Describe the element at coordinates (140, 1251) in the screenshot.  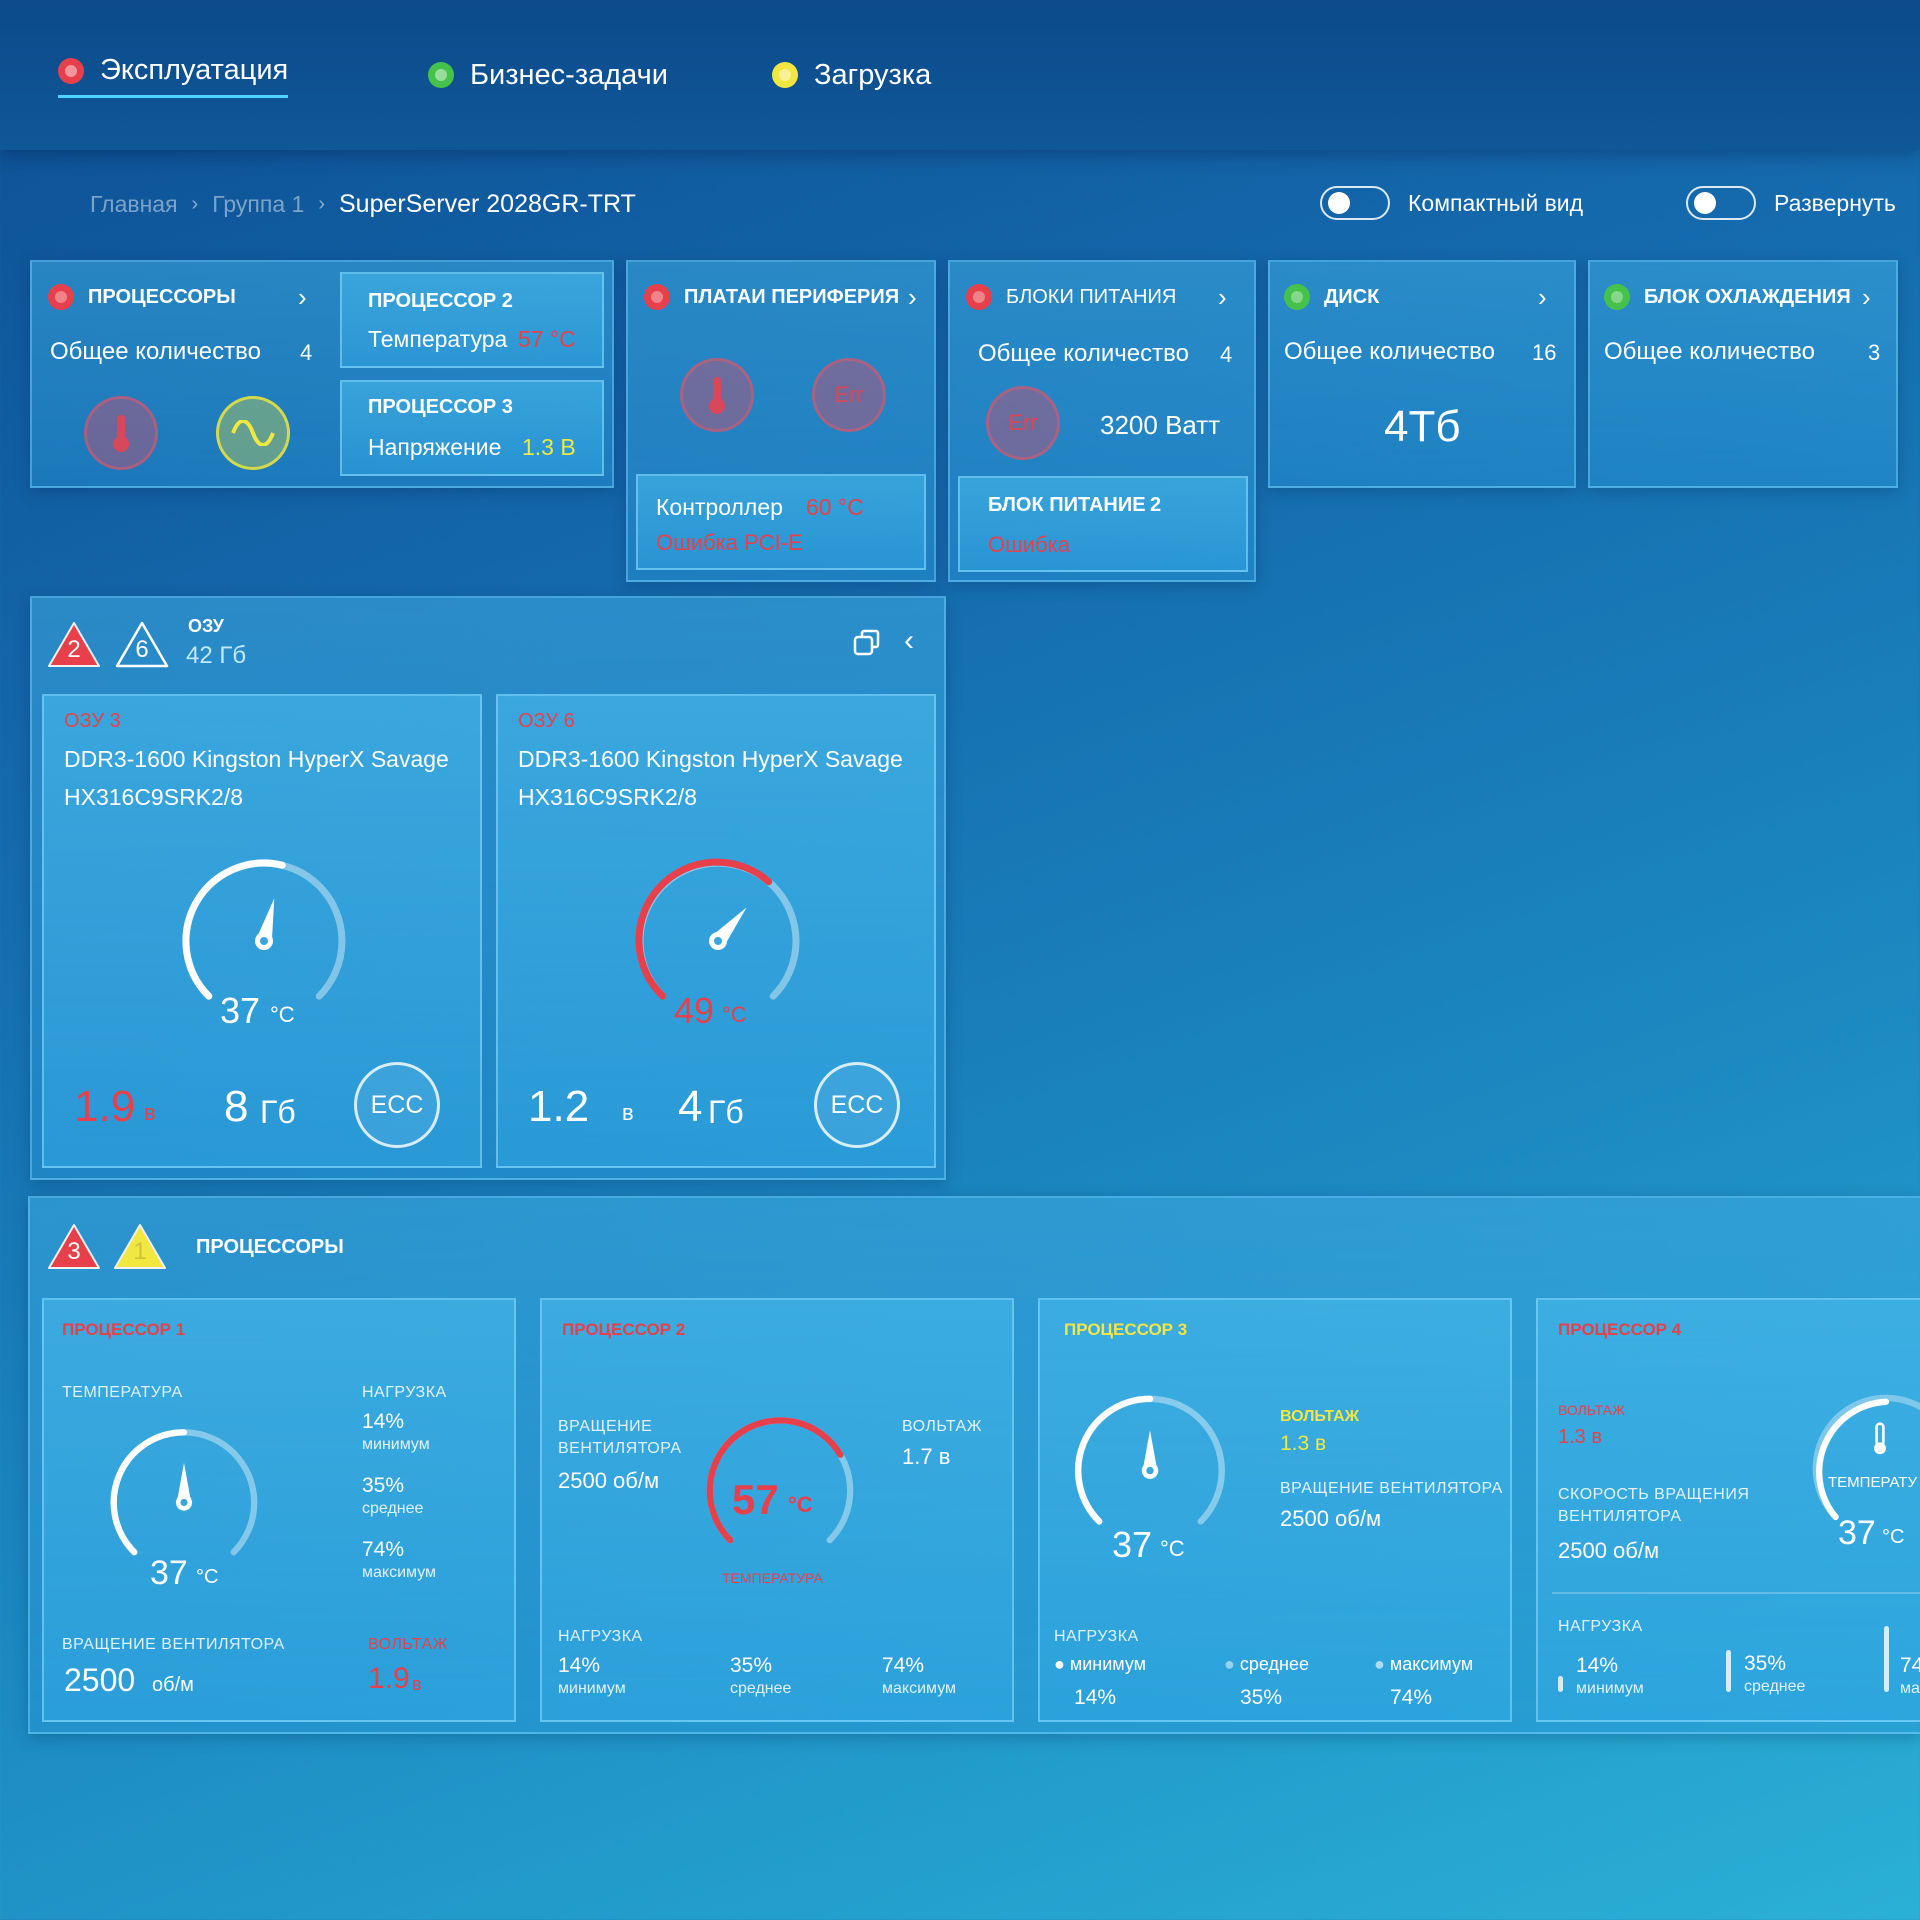
I see `alert-count-yellow: 1` at that location.